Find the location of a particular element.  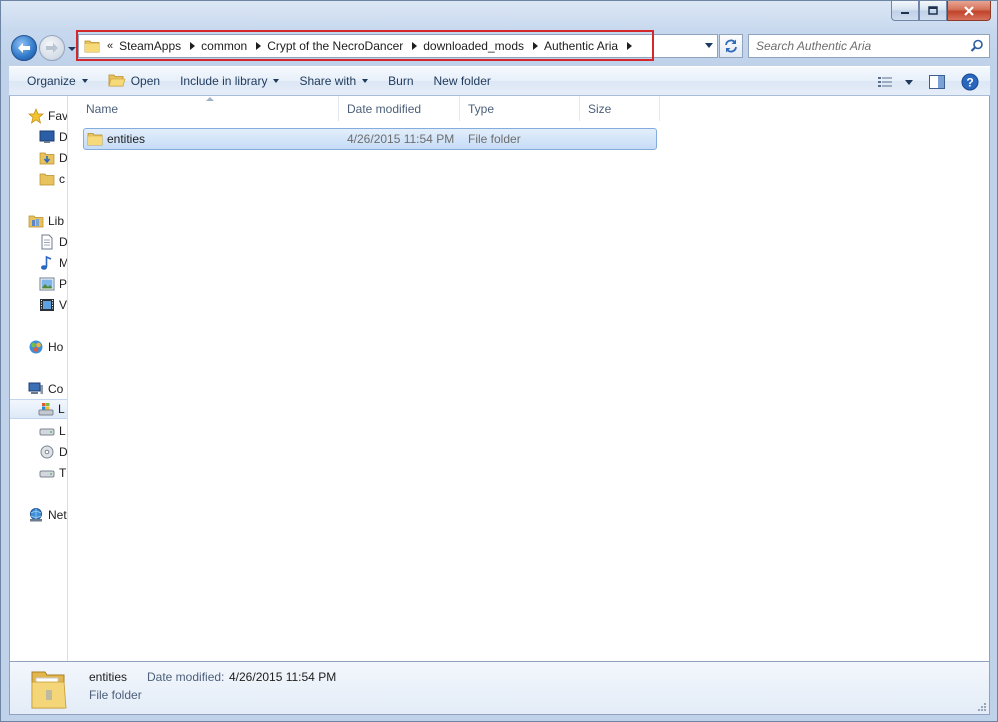

address-dropdown-icon is located at coordinates (709, 45).